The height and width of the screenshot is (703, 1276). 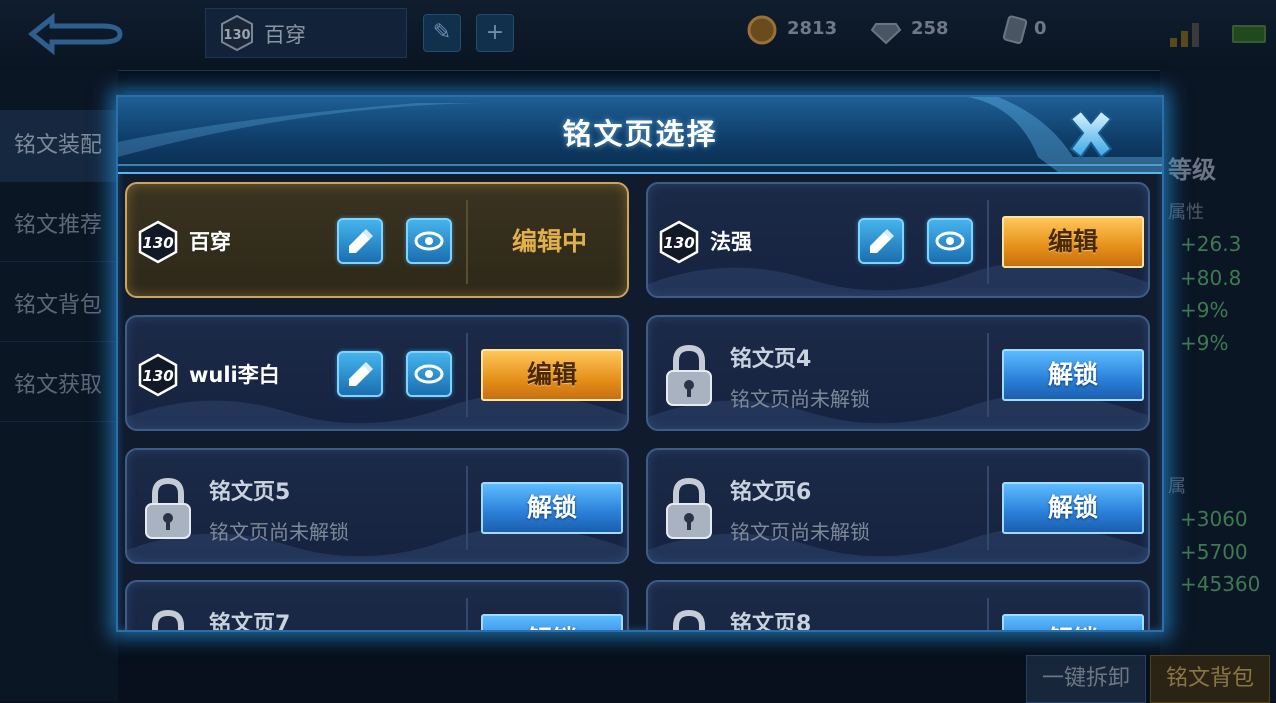 What do you see at coordinates (898, 605) in the screenshot?
I see `rune-page-card-8: 铭文页8 解锁` at bounding box center [898, 605].